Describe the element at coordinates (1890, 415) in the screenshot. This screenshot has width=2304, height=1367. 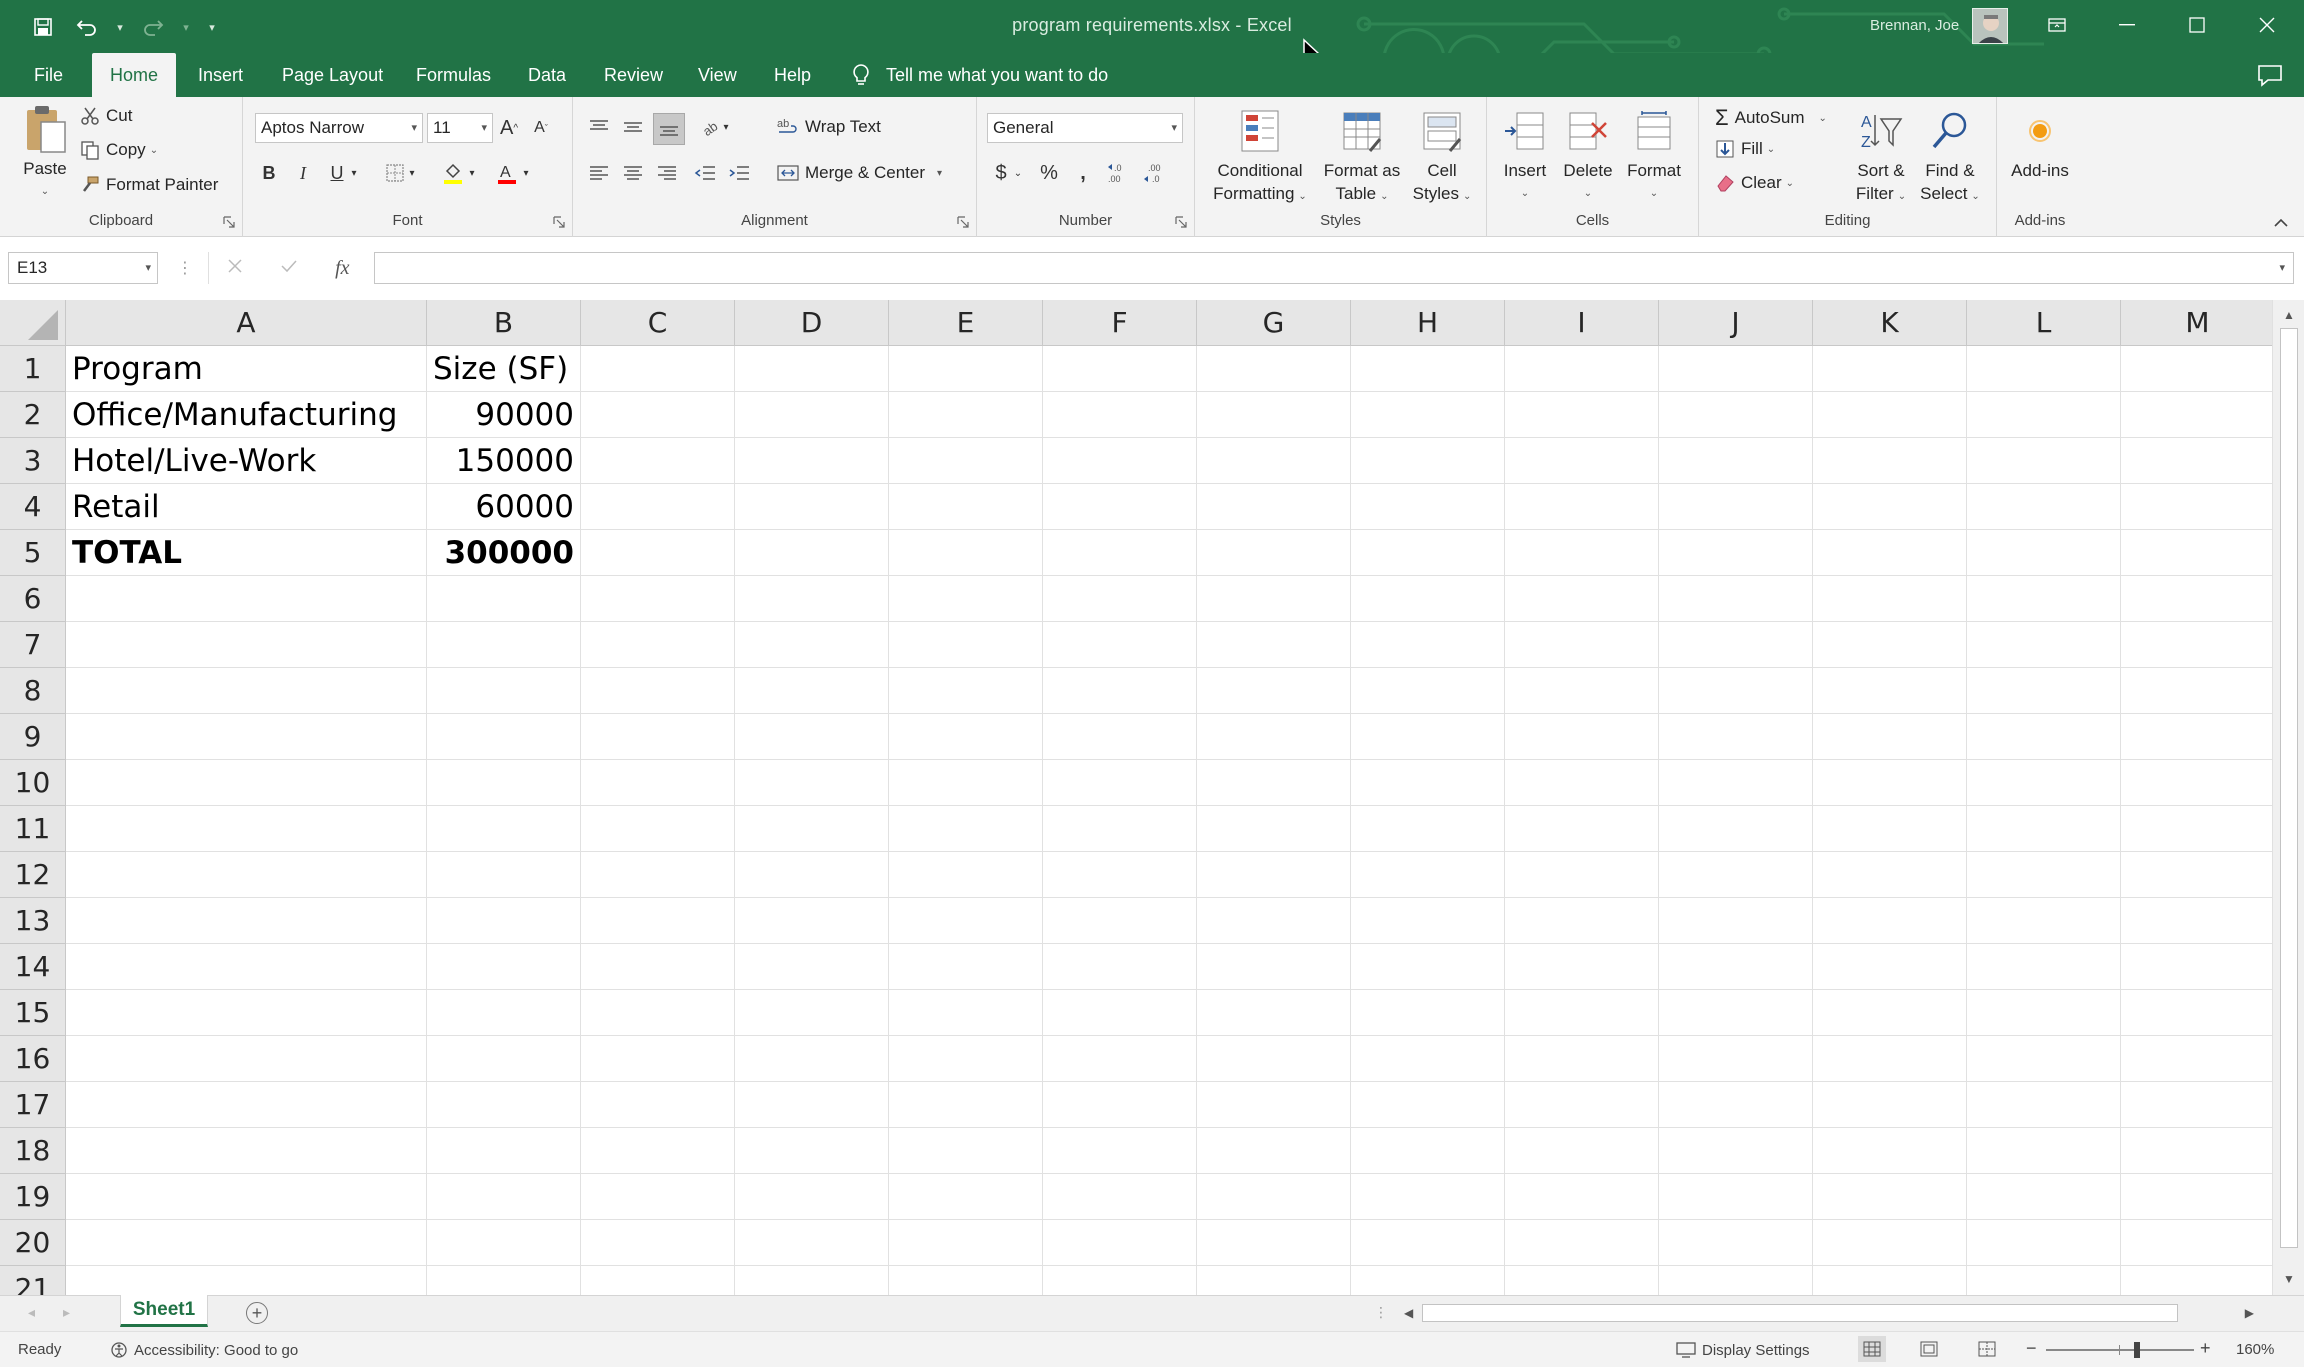
I see `cell-k2` at that location.